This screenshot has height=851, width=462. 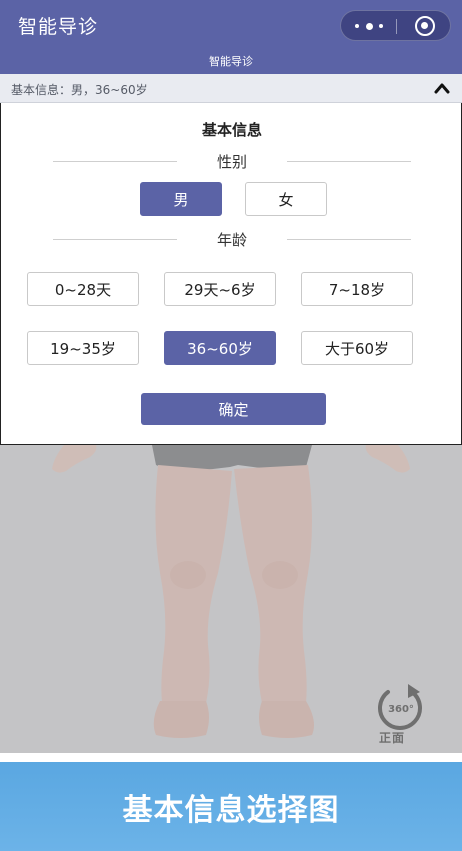 I want to click on age-option-7-18-years: 7~18岁, so click(x=357, y=289).